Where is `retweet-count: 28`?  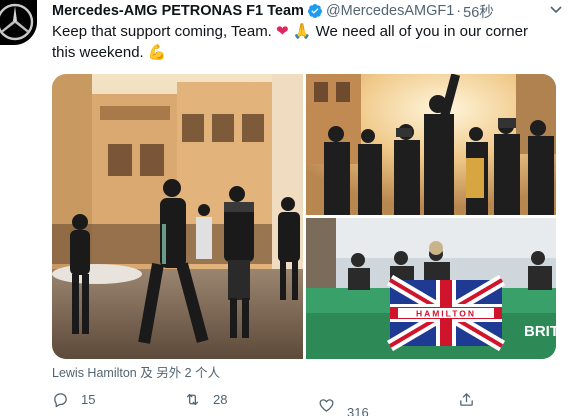
retweet-count: 28 is located at coordinates (220, 399).